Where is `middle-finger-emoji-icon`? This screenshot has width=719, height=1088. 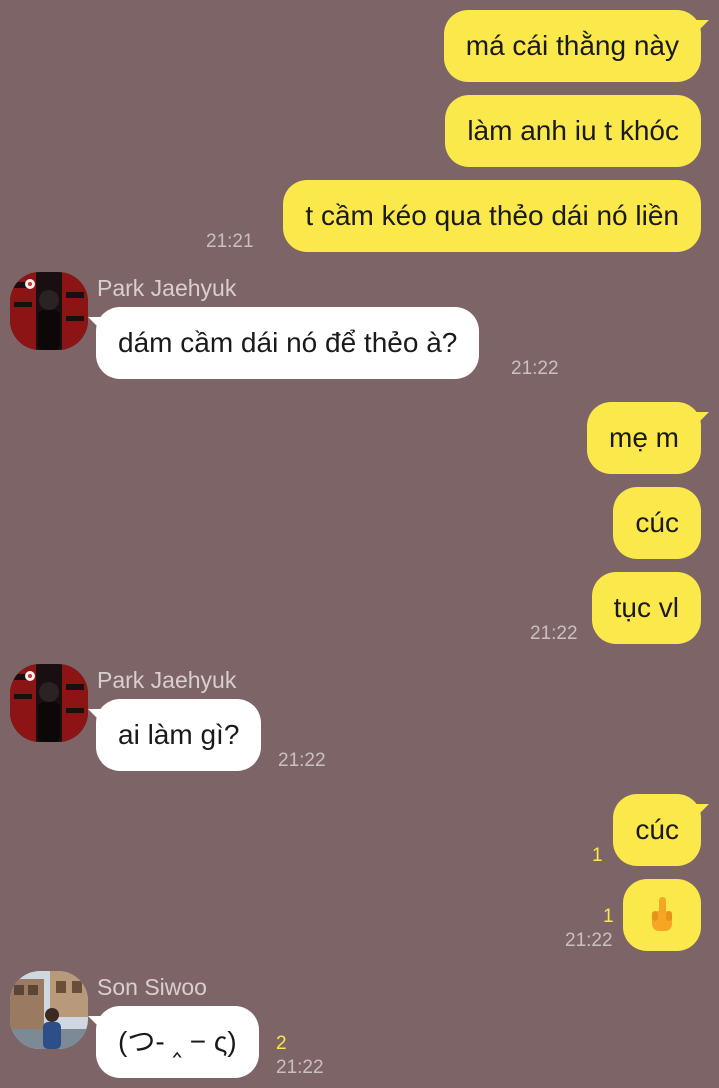
middle-finger-emoji-icon is located at coordinates (662, 914).